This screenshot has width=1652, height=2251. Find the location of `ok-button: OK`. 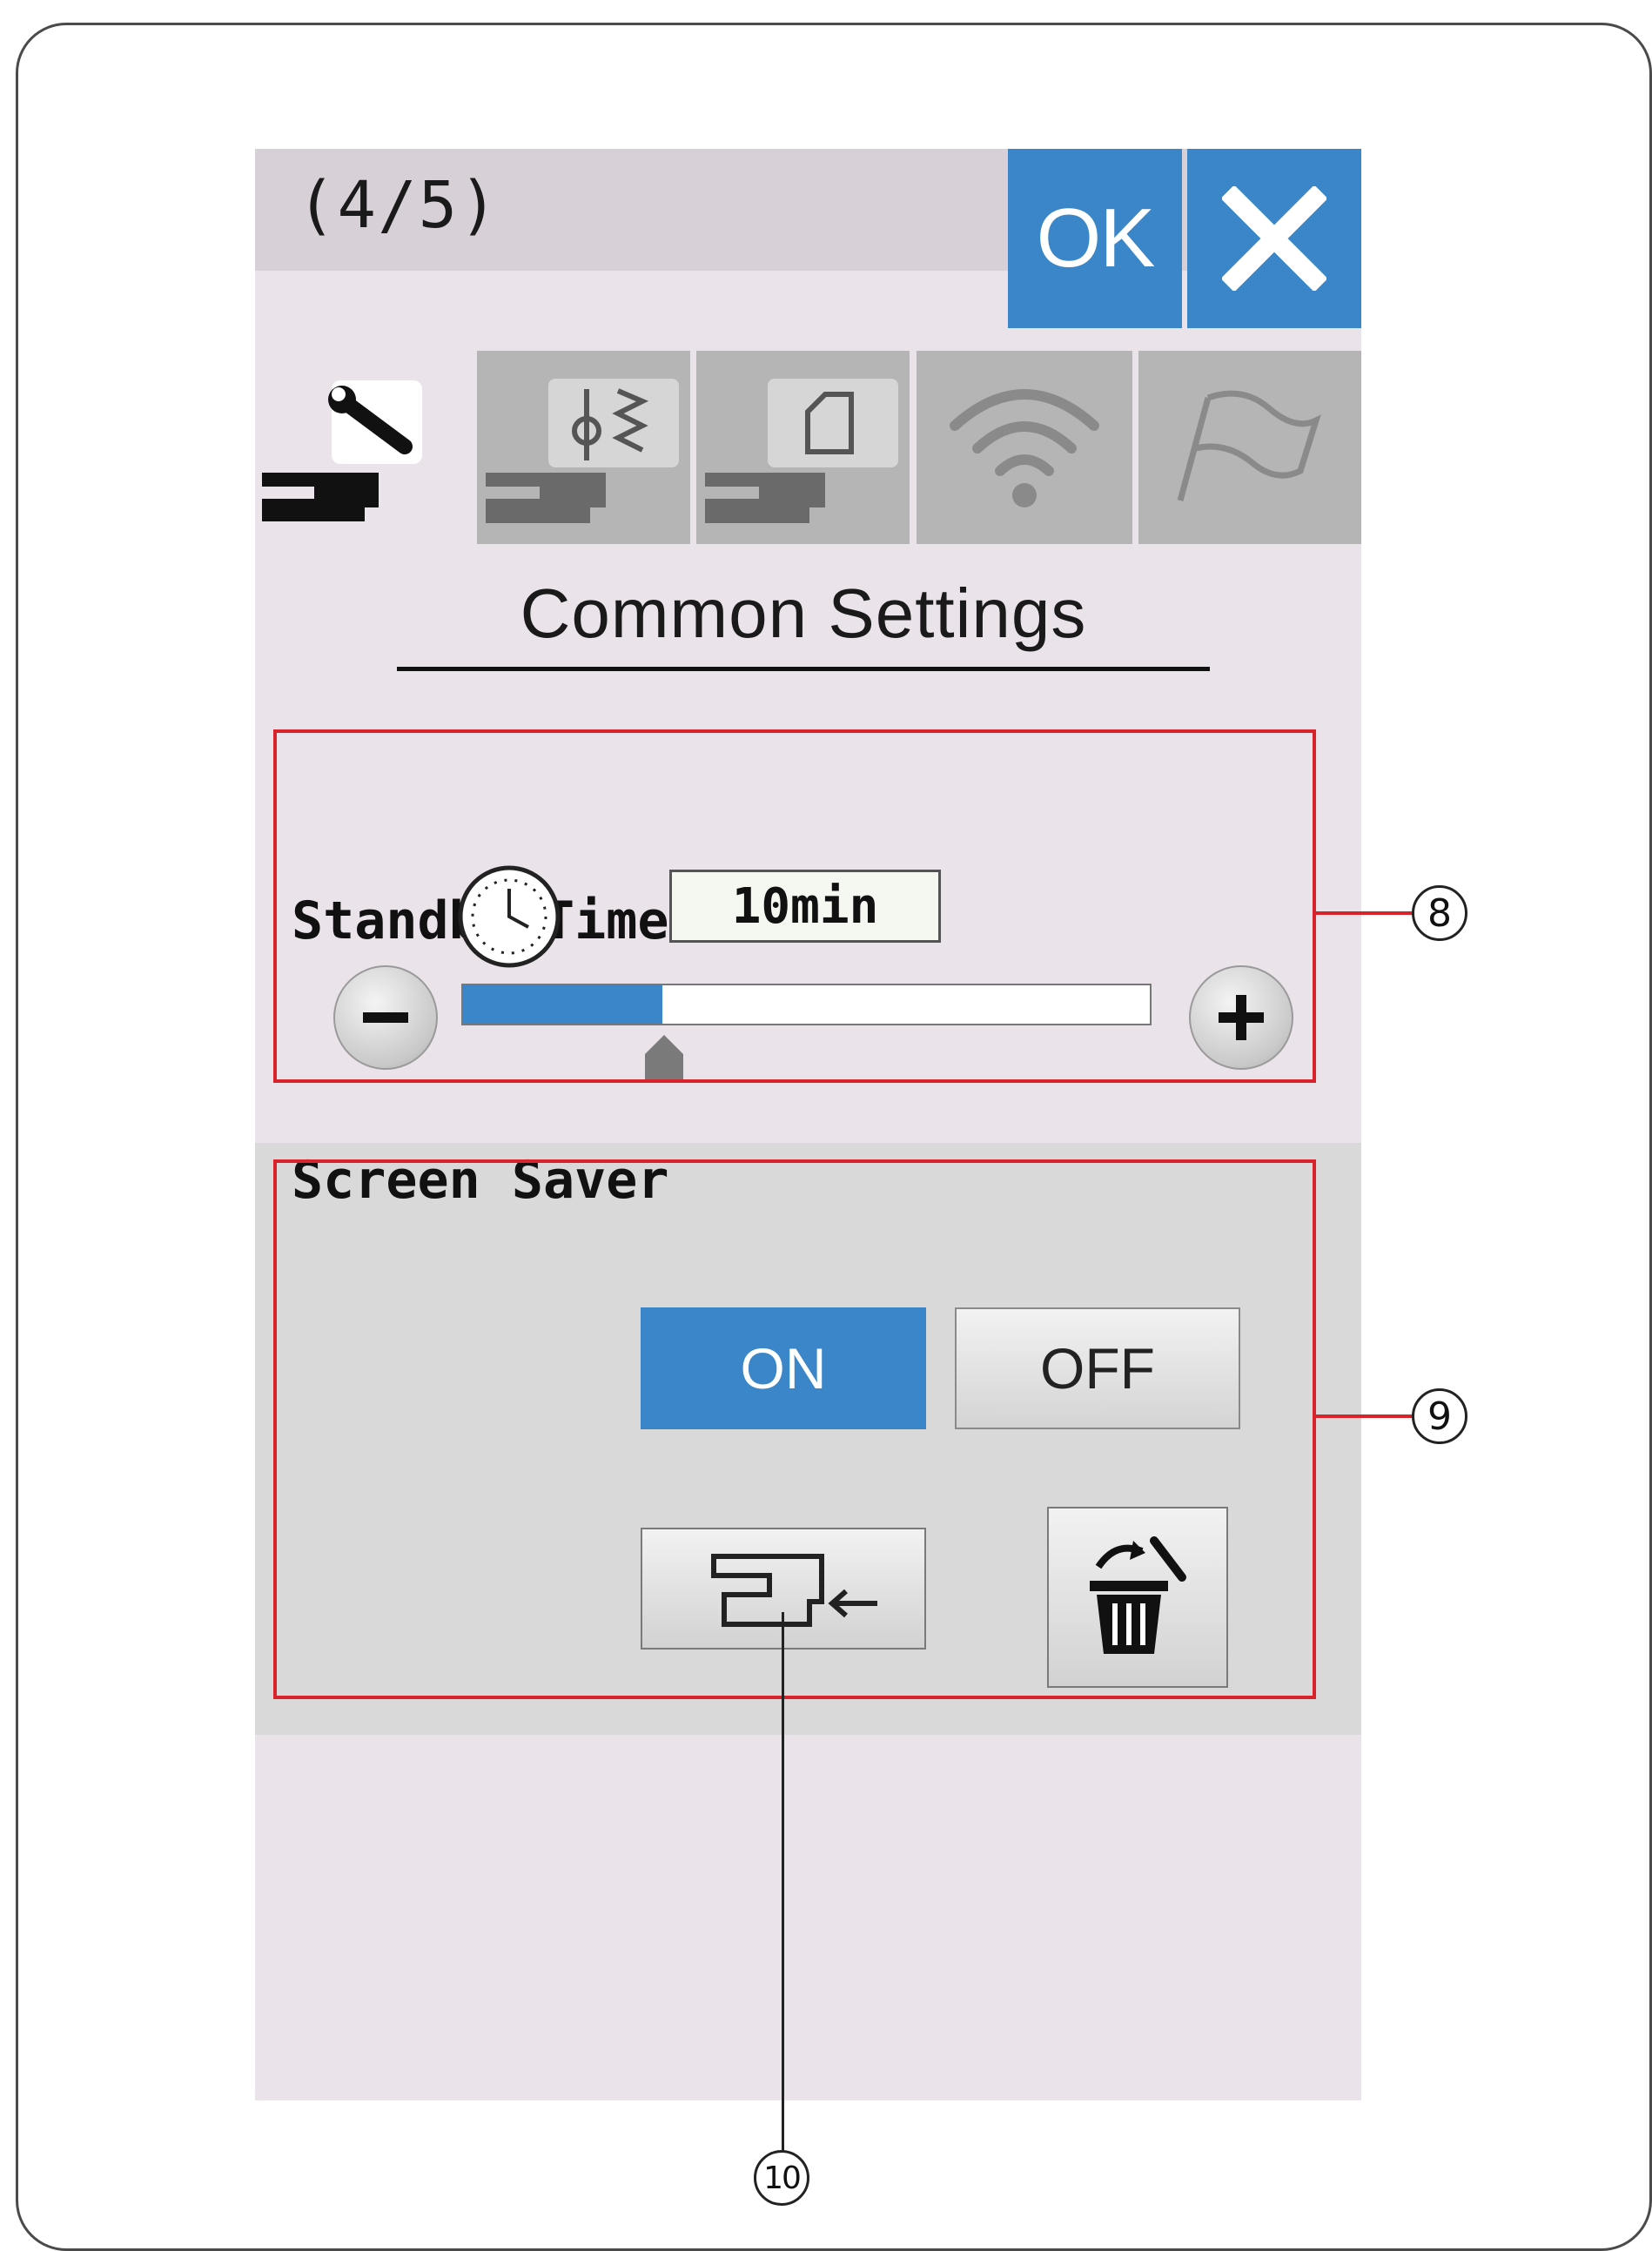

ok-button: OK is located at coordinates (1095, 239).